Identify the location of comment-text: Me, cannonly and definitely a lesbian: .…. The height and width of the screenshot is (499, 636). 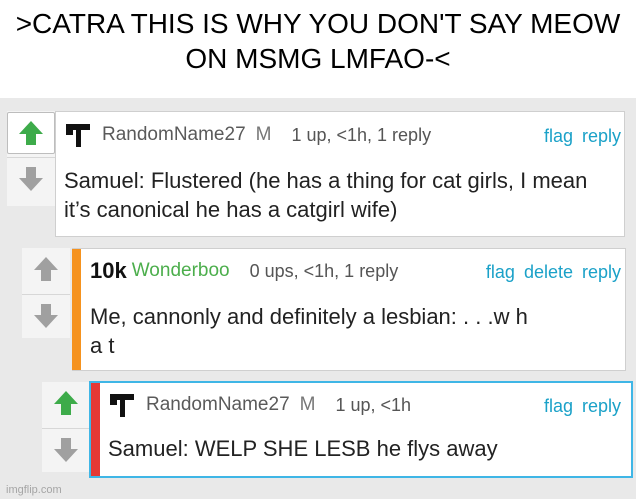
(309, 331).